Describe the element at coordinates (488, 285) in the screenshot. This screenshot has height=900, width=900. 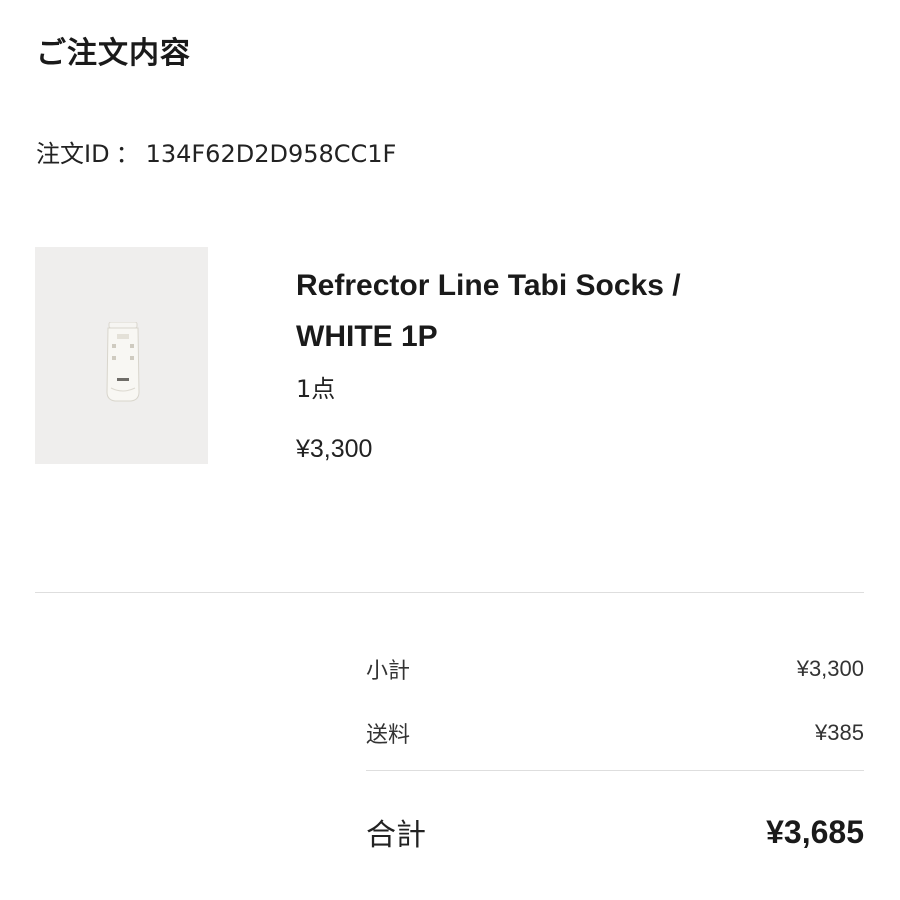
I see `product-name-line1: Refrector Line Tabi Socks /` at that location.